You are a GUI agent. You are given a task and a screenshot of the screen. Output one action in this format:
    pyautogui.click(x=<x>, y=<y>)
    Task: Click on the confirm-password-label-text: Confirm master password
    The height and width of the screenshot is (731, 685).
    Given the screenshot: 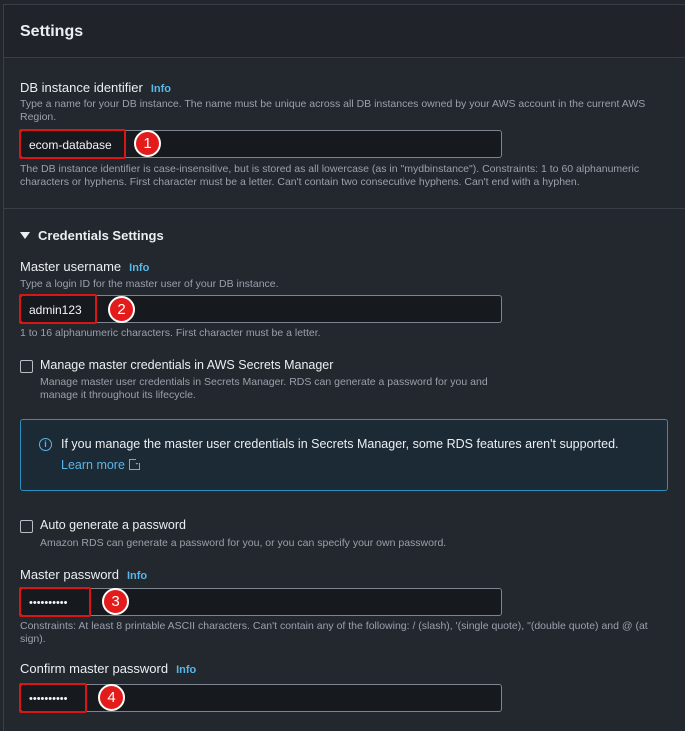 What is the action you would take?
    pyautogui.click(x=94, y=668)
    